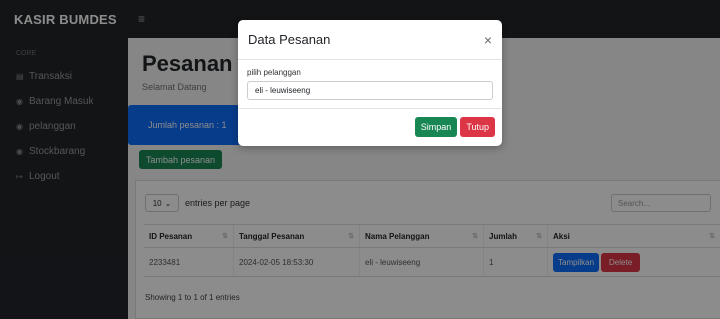 Image resolution: width=720 pixels, height=319 pixels. What do you see at coordinates (370, 90) in the screenshot?
I see `customer-select: eli - leuwiseeng` at bounding box center [370, 90].